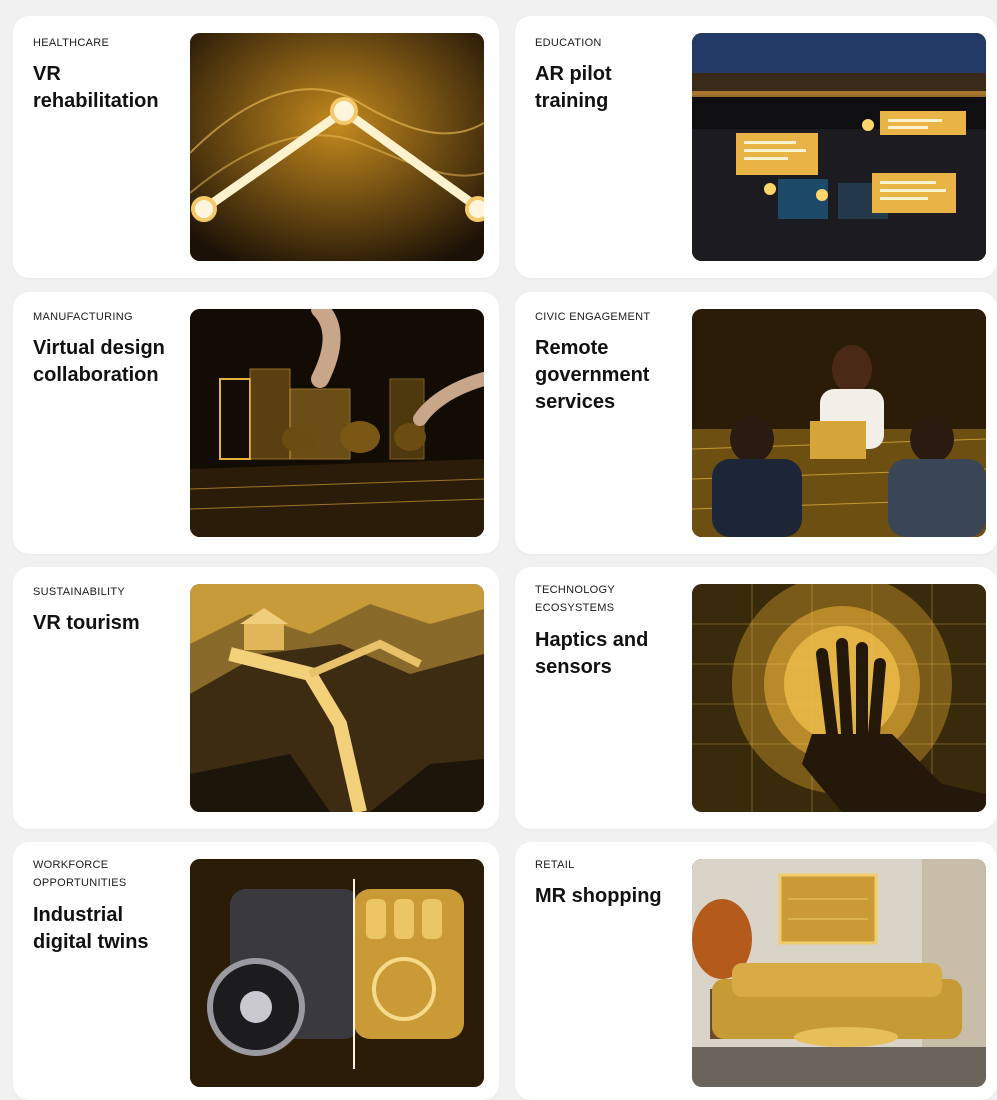  Describe the element at coordinates (96, 87) in the screenshot. I see `card-title: VR rehabilitation` at that location.